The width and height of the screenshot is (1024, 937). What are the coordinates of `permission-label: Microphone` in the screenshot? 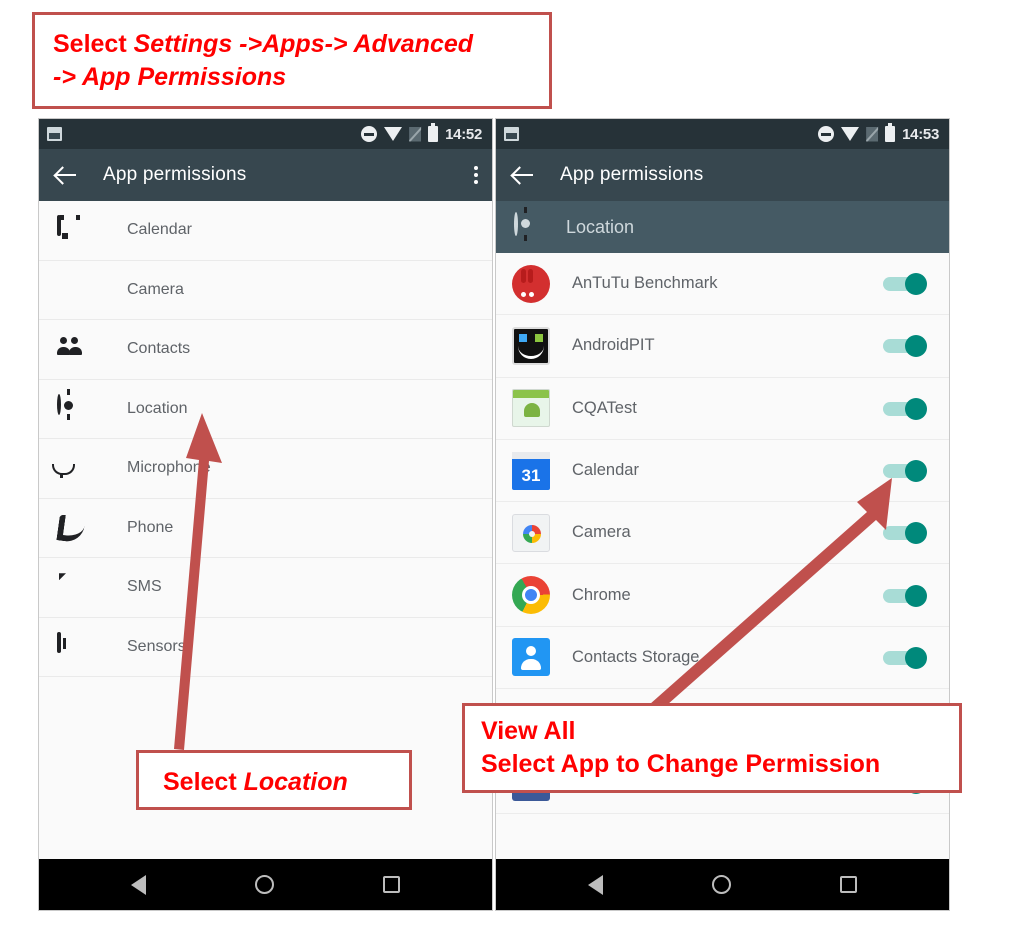 It's located at (169, 468).